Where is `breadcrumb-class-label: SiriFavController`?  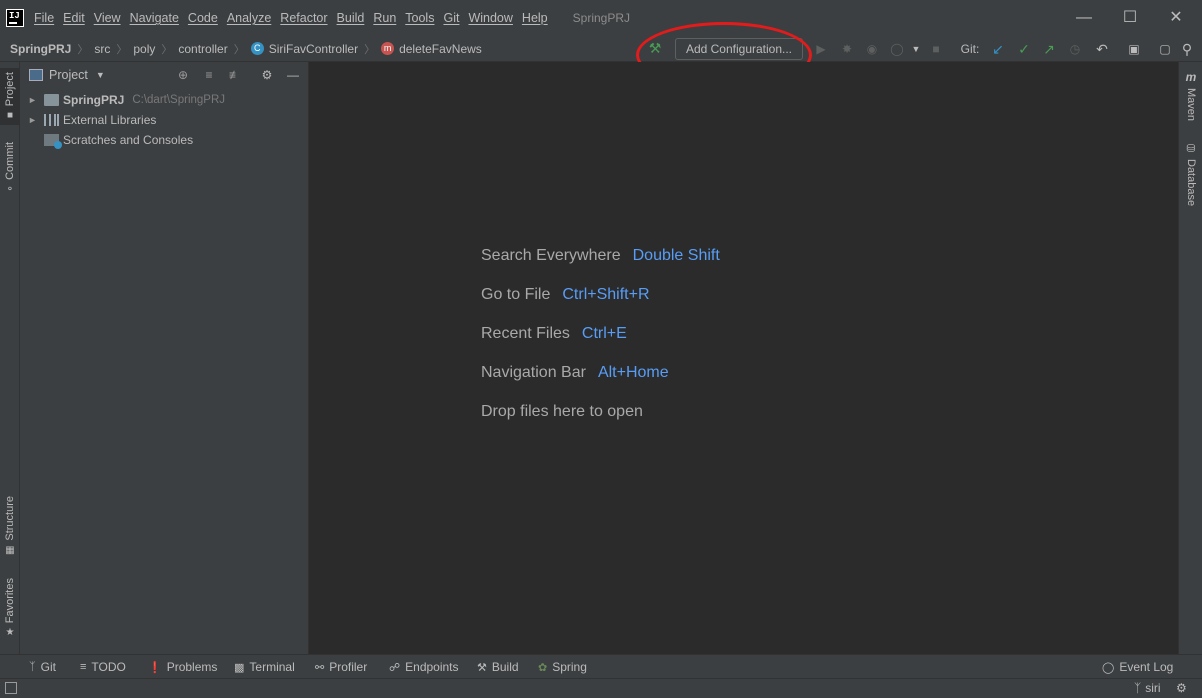
breadcrumb-class-label: SiriFavController is located at coordinates (313, 48).